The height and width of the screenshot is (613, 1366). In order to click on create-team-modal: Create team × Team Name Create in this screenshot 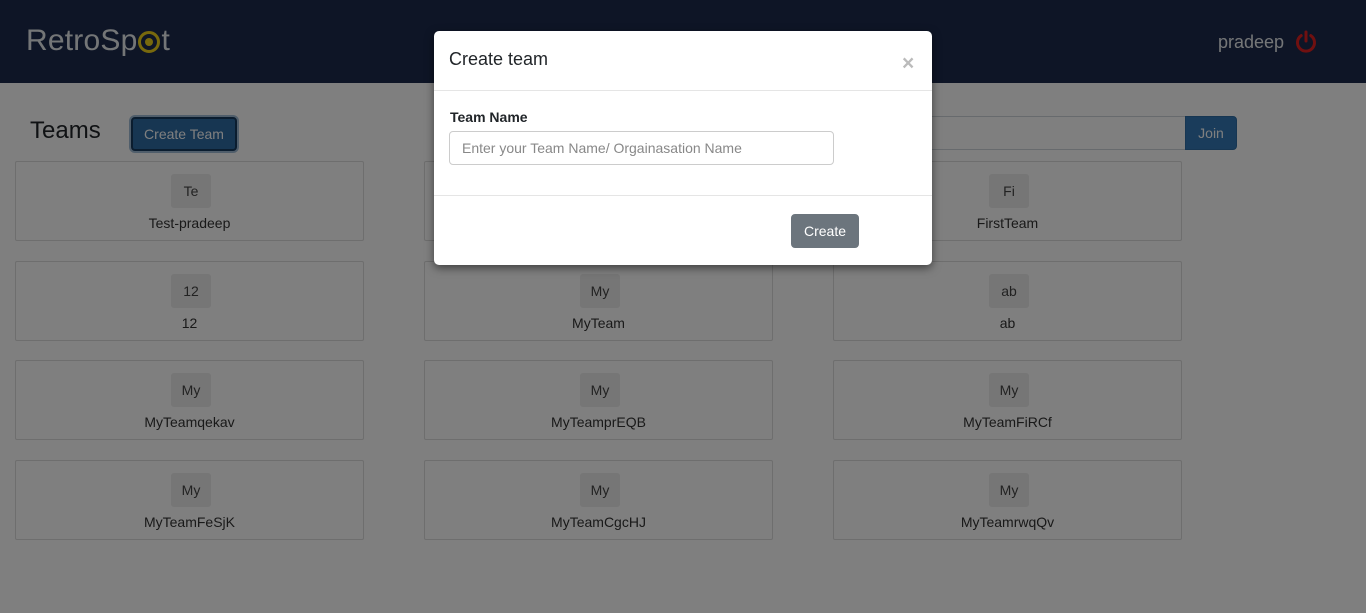, I will do `click(683, 148)`.